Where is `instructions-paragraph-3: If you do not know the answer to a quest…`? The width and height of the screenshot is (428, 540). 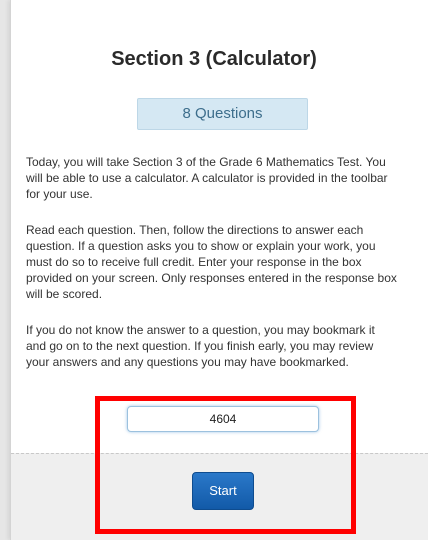 instructions-paragraph-3: If you do not know the answer to a quest… is located at coordinates (200, 346).